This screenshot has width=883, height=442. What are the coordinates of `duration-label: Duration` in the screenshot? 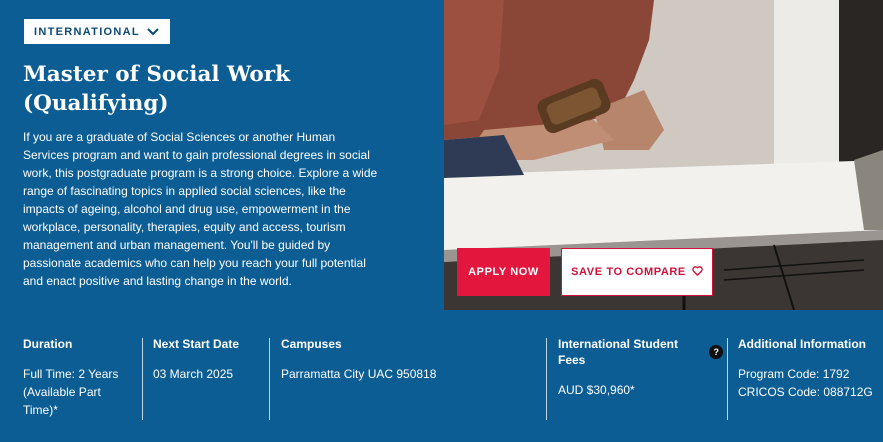 It's located at (48, 344).